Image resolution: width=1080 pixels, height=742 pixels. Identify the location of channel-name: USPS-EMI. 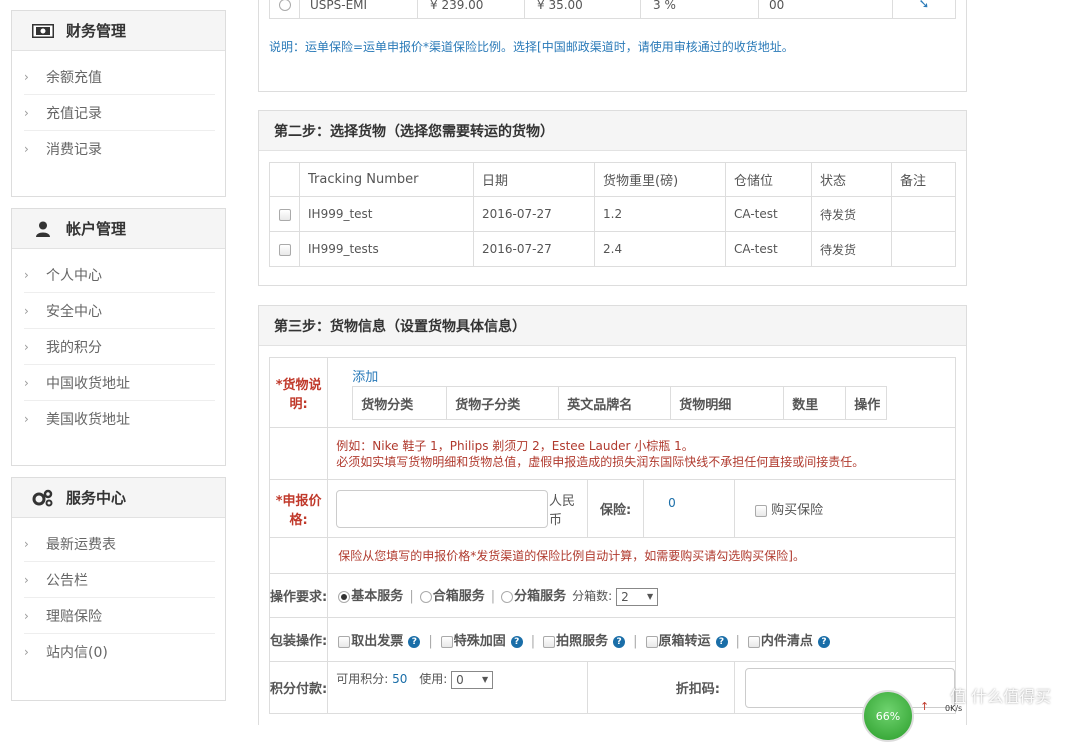
(358, 9).